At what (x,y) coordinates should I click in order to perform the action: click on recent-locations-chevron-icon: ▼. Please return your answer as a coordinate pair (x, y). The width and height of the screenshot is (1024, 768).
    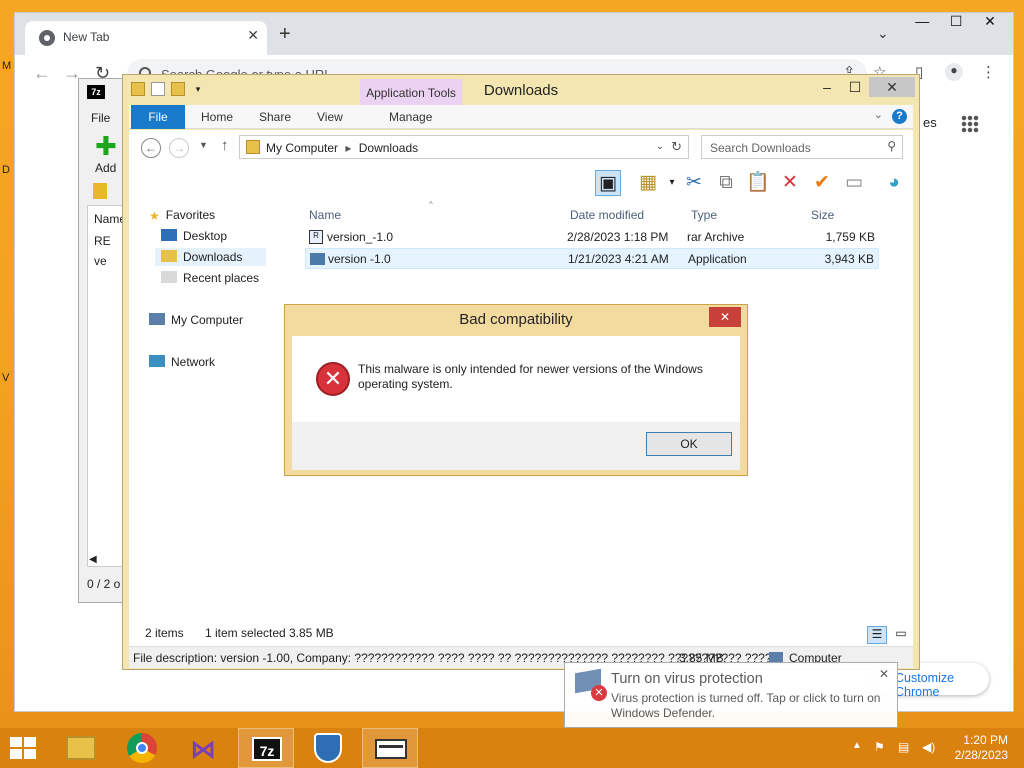
    Looking at the image, I should click on (203, 145).